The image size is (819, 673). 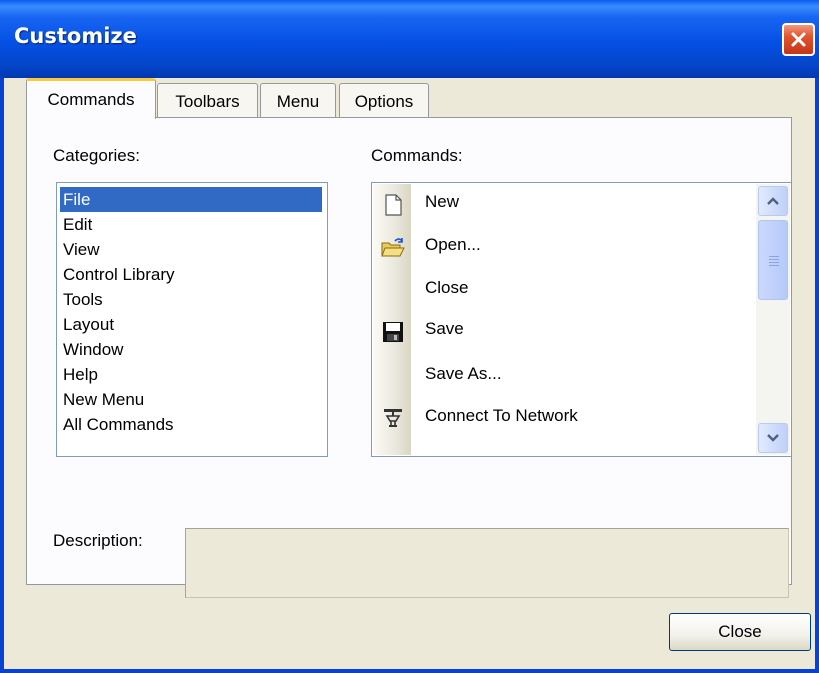 What do you see at coordinates (191, 374) in the screenshot?
I see `category-item: Help` at bounding box center [191, 374].